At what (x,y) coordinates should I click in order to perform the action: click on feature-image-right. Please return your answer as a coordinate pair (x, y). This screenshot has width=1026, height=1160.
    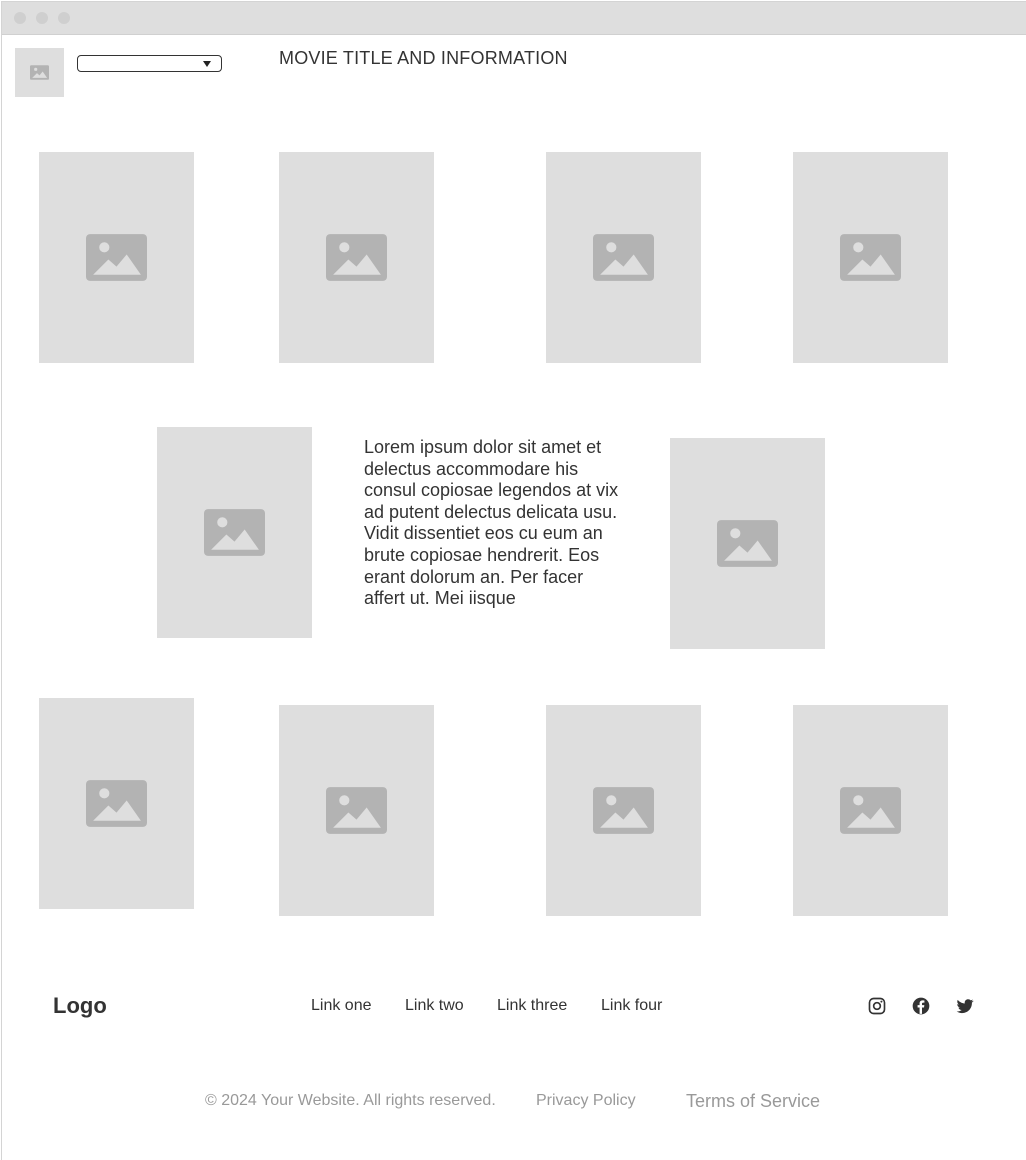
    Looking at the image, I should click on (747, 543).